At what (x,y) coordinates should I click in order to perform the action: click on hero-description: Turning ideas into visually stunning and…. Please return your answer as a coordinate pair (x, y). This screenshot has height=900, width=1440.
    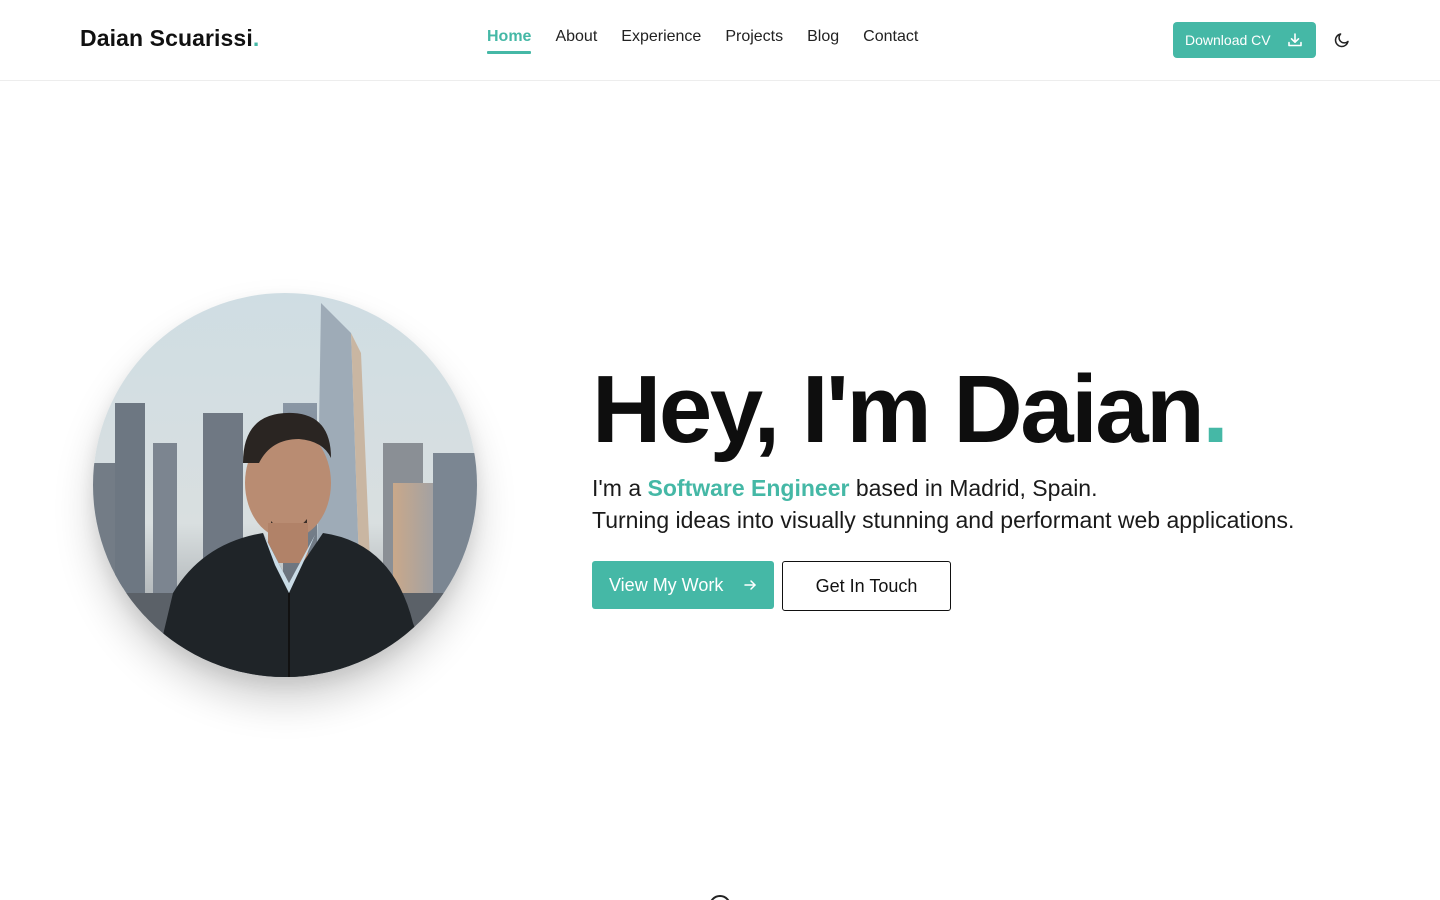
    Looking at the image, I should click on (943, 520).